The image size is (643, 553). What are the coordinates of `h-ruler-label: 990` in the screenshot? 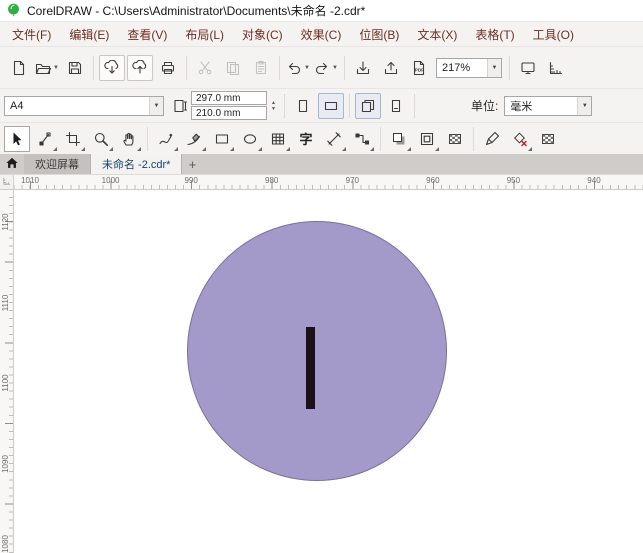 It's located at (191, 180).